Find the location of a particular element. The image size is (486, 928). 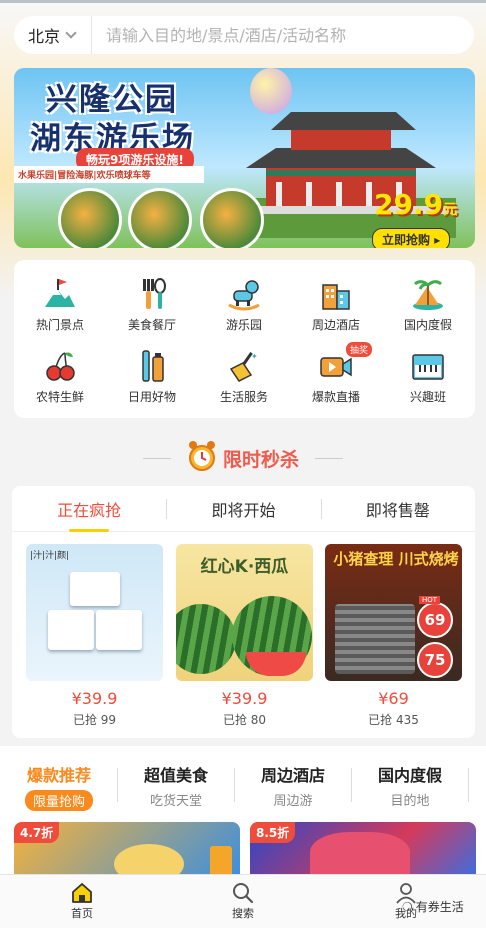

category-daily-goods: 日用好物 is located at coordinates (152, 380).